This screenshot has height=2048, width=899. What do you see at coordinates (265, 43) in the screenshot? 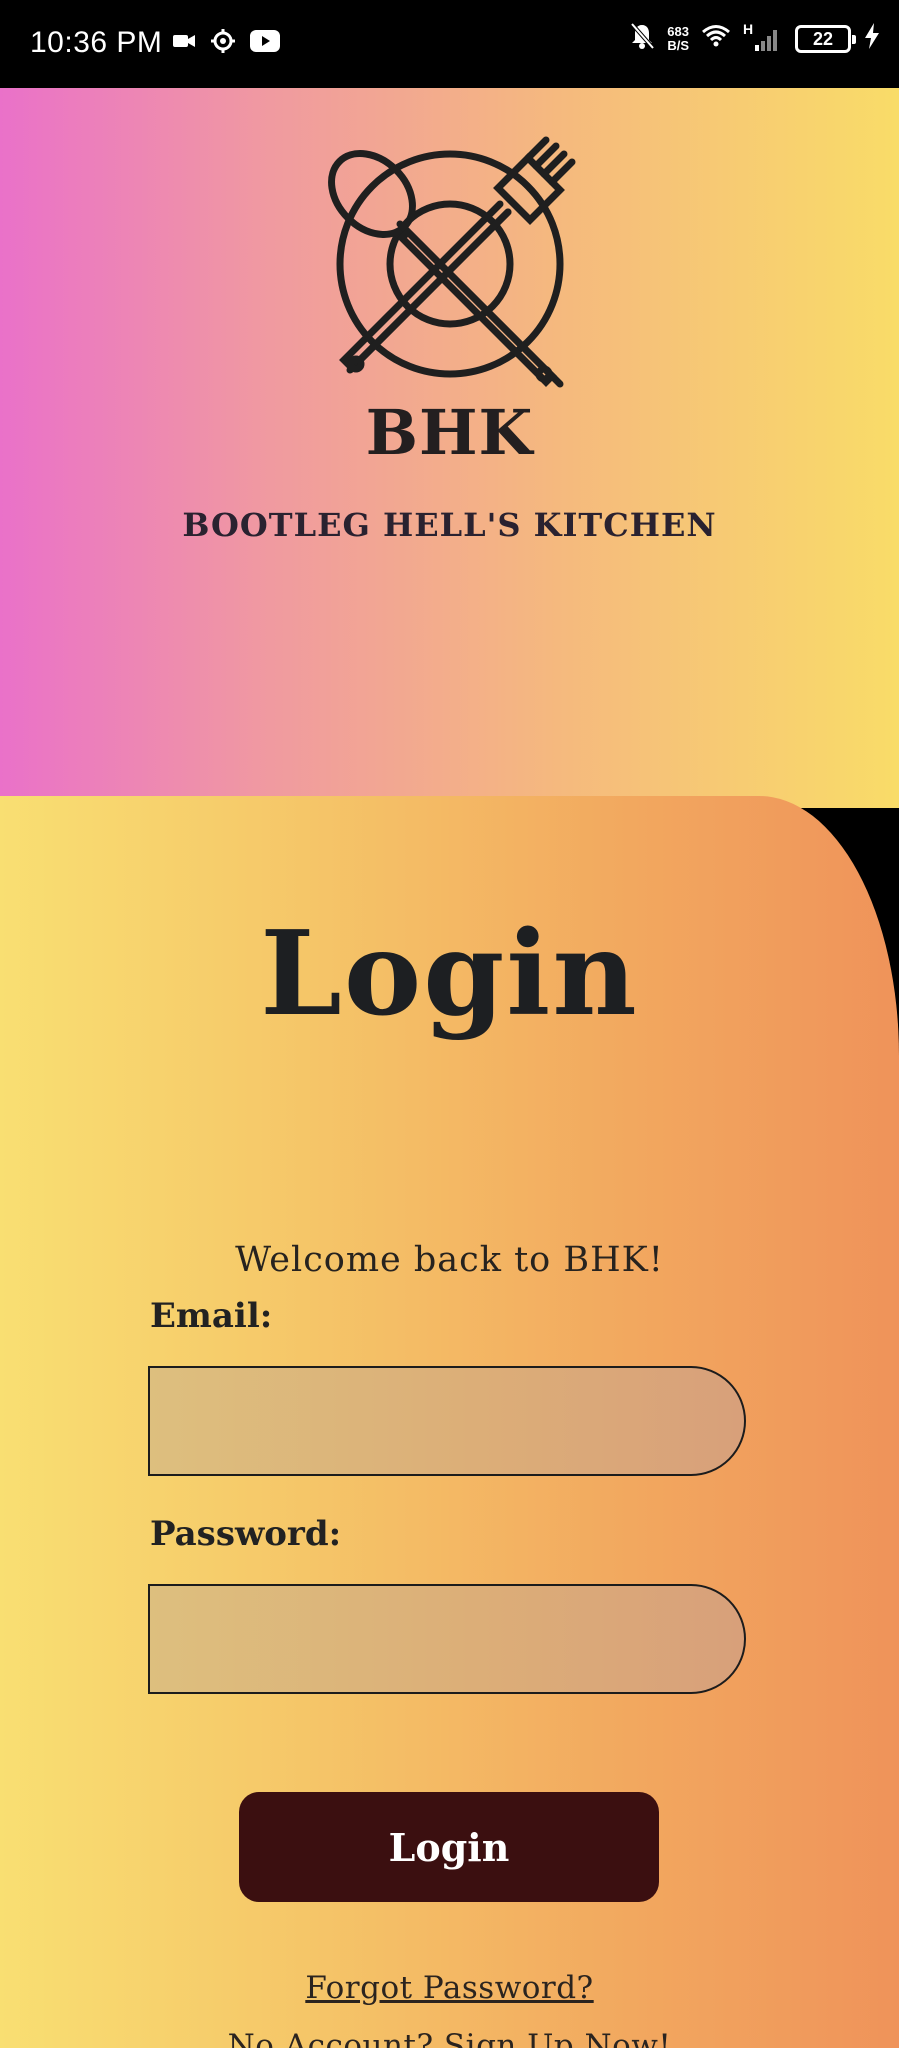
I see `youtube-icon` at bounding box center [265, 43].